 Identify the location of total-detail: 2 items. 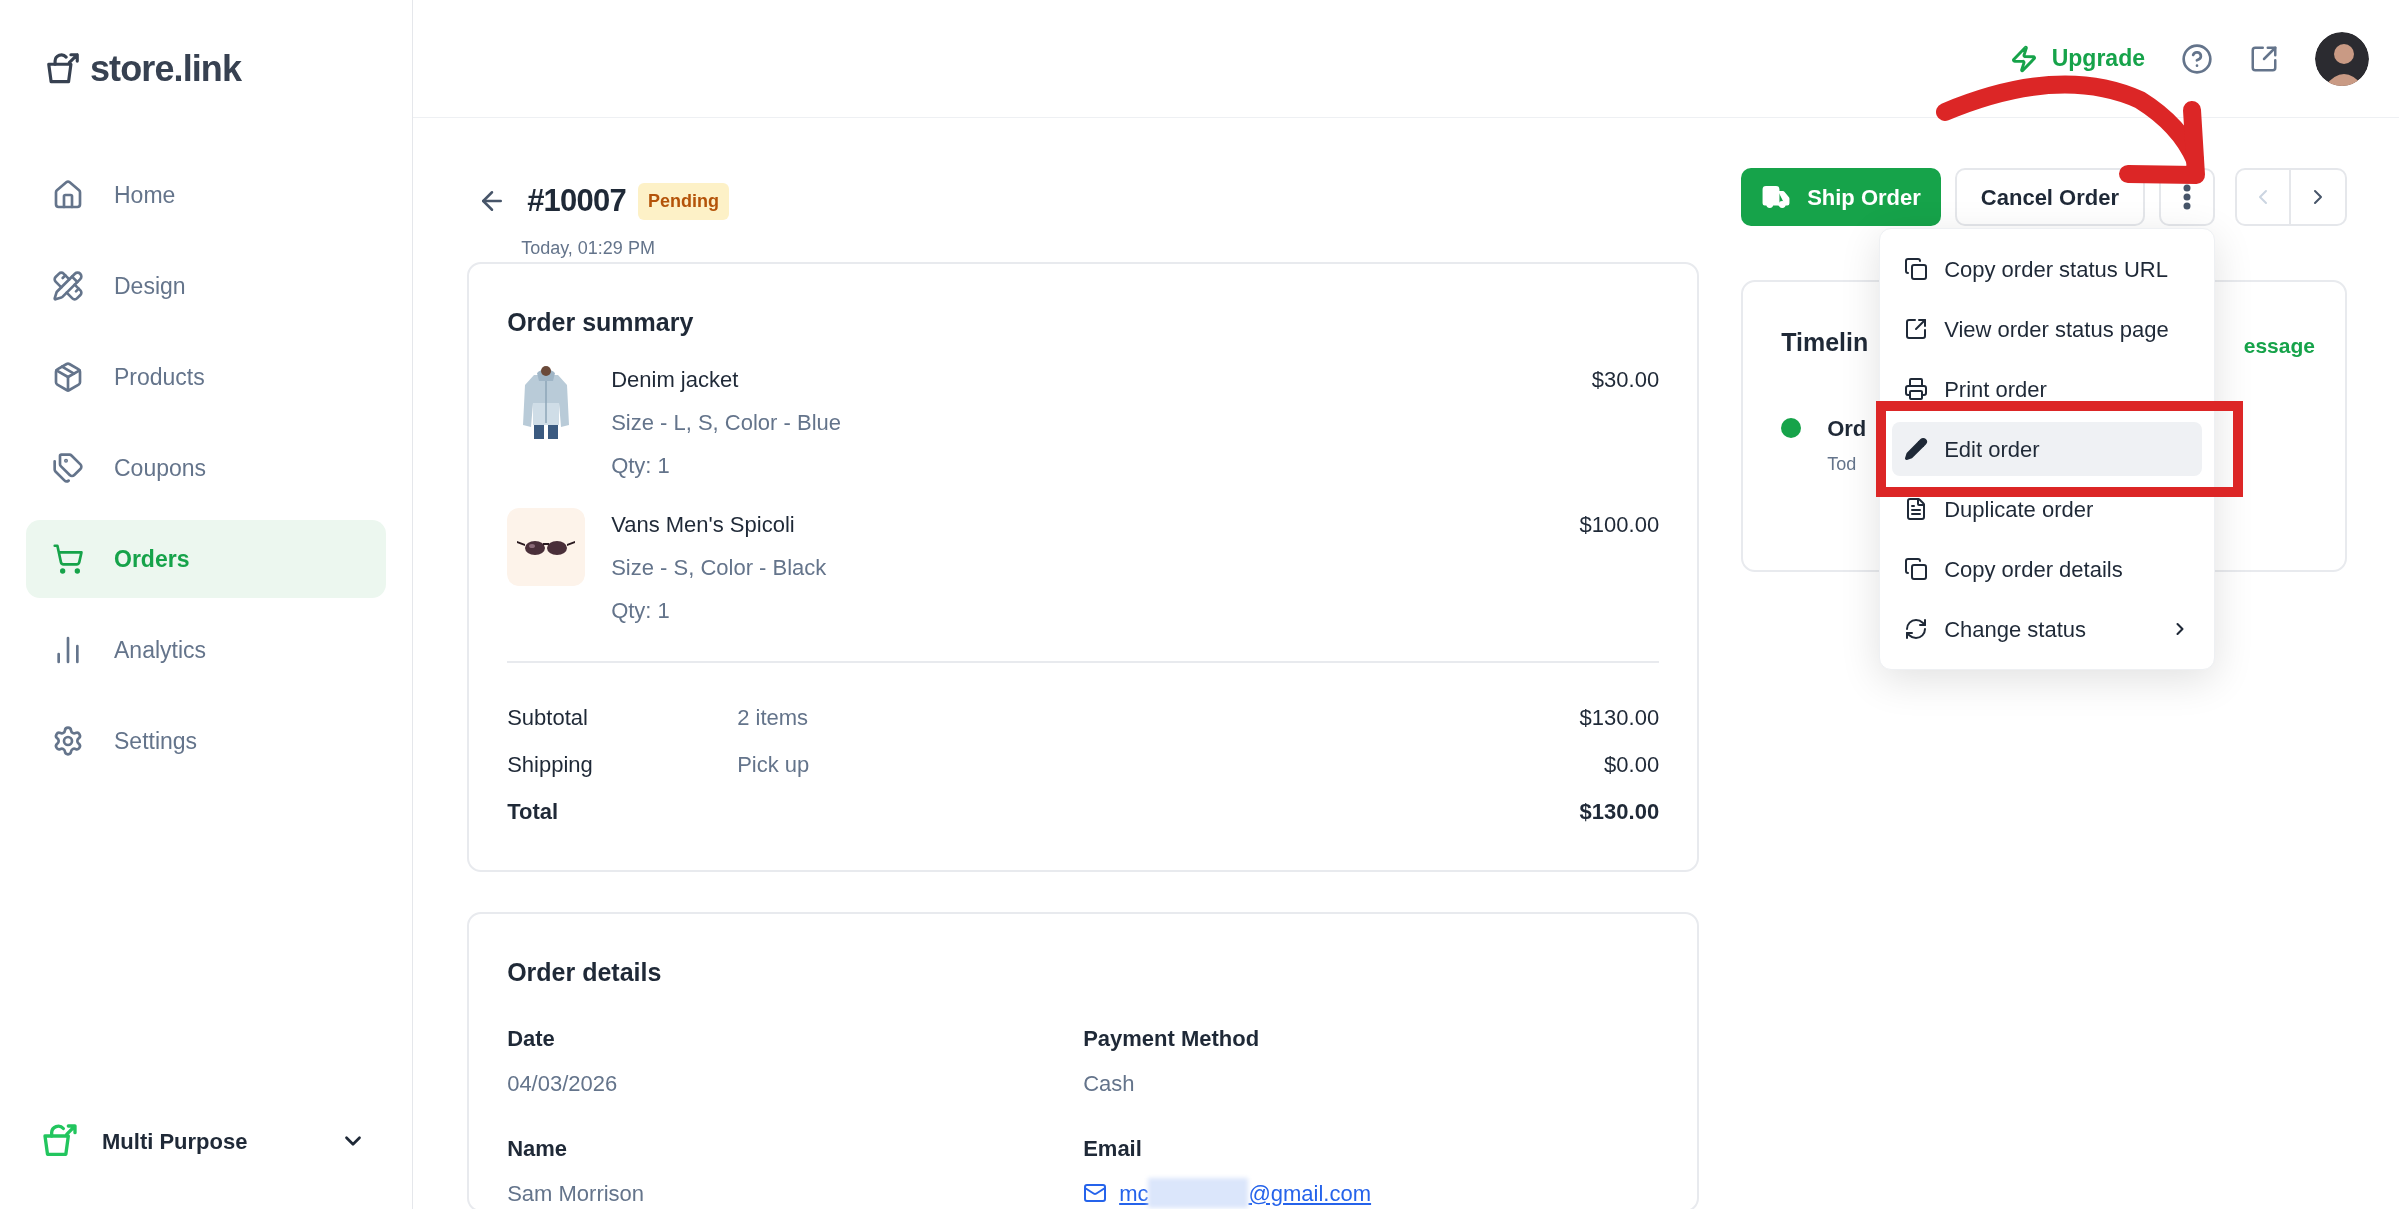
(773, 717).